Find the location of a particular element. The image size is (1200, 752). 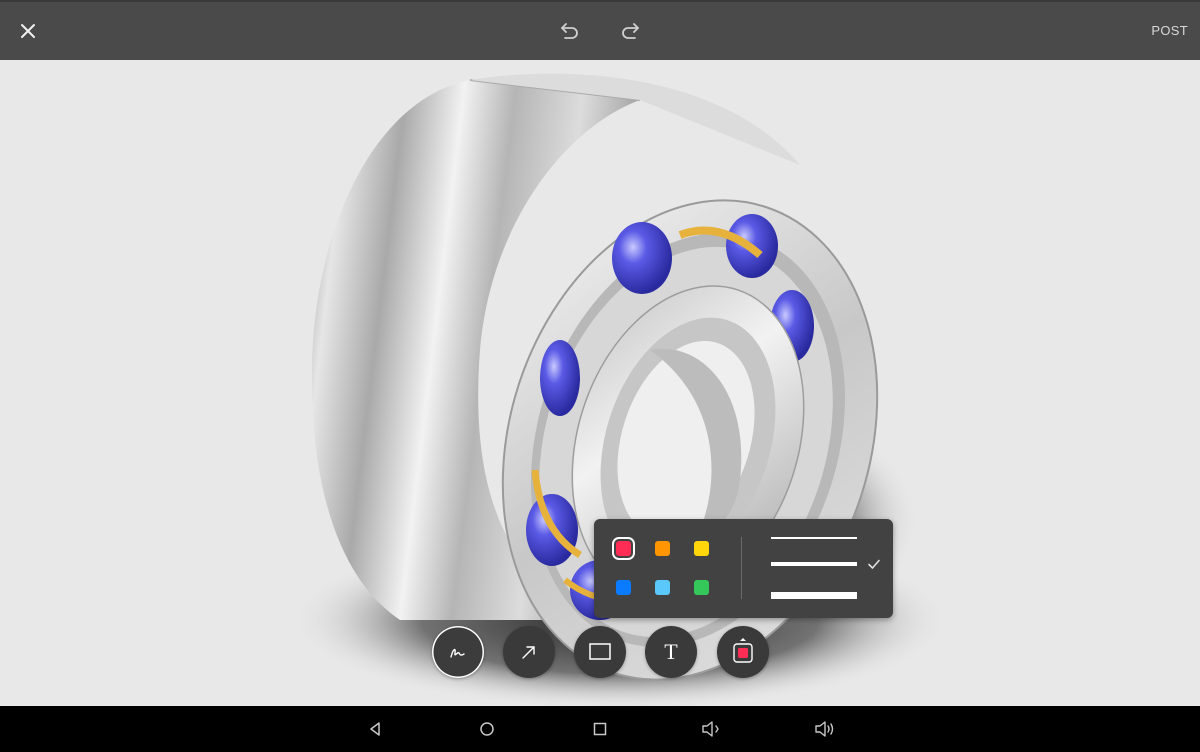

text-icon: T is located at coordinates (671, 651).